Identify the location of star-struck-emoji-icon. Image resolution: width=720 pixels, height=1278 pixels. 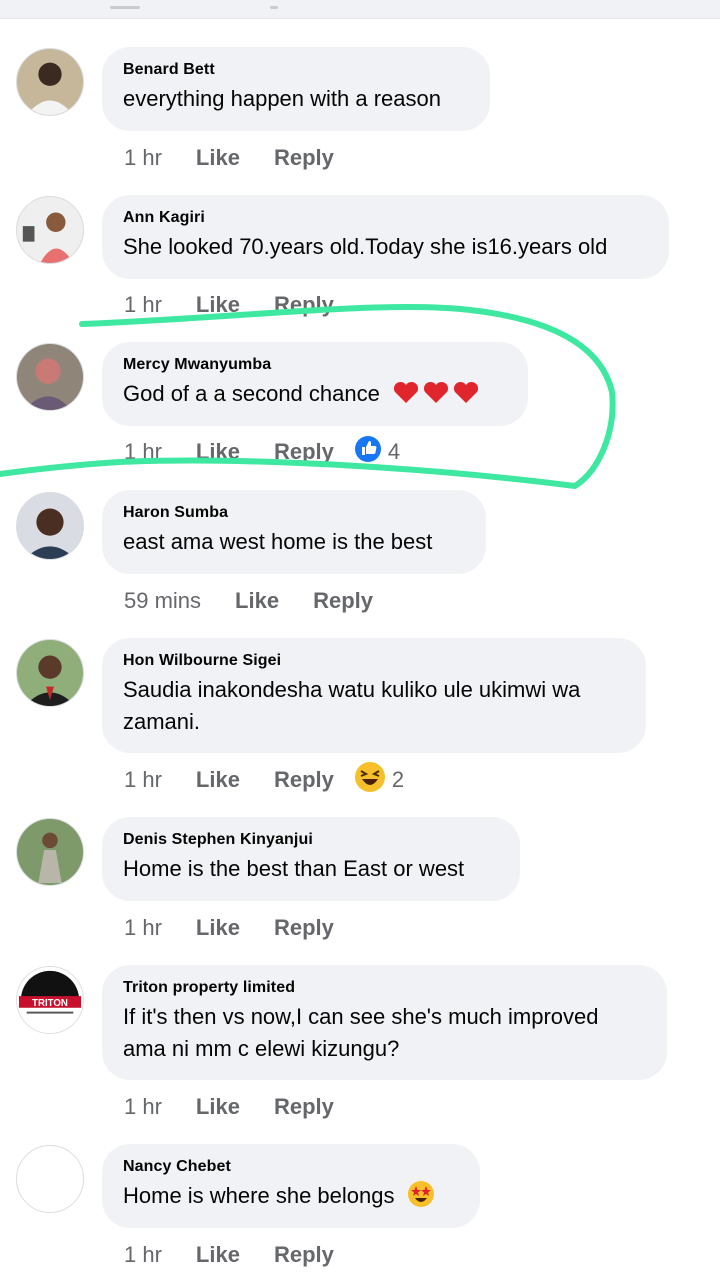
(421, 1198).